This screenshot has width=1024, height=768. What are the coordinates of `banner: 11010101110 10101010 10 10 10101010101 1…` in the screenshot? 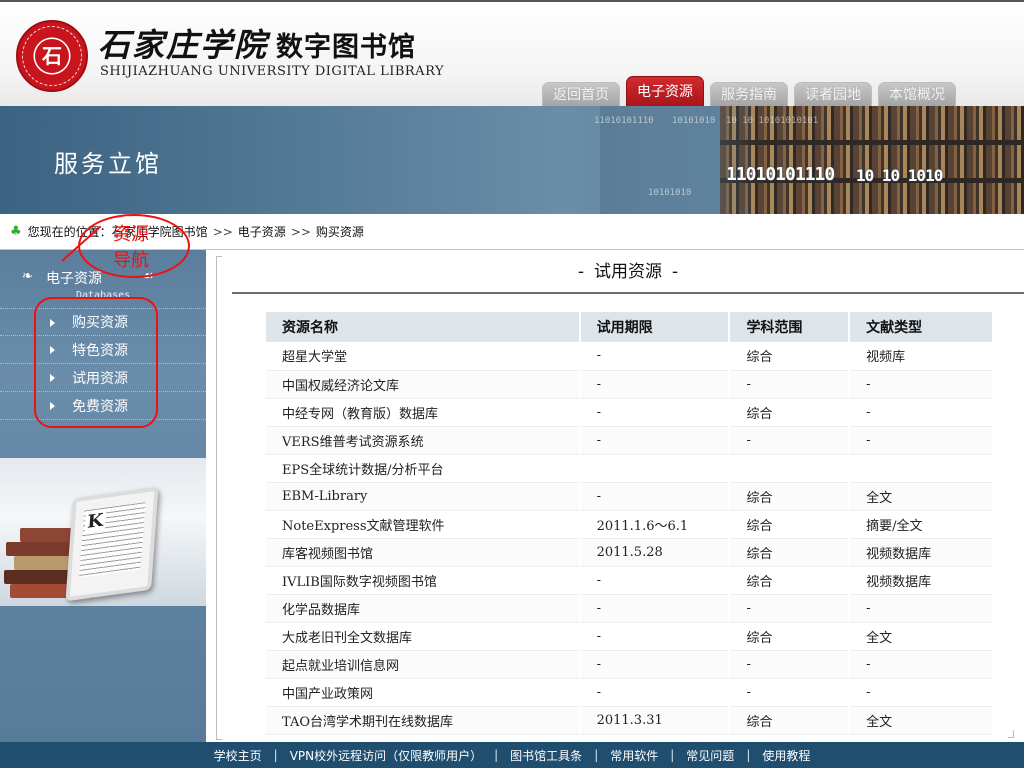 It's located at (512, 160).